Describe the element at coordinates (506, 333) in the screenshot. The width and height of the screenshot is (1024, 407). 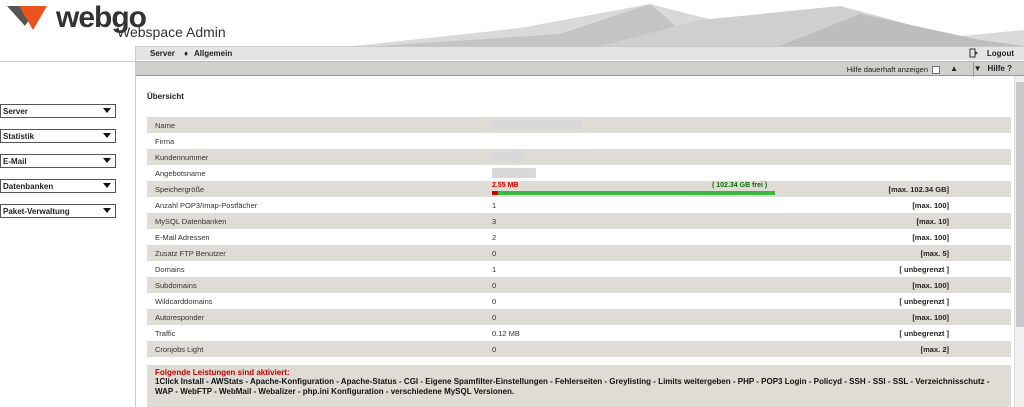
I see `row-value: 0.12 MB` at that location.